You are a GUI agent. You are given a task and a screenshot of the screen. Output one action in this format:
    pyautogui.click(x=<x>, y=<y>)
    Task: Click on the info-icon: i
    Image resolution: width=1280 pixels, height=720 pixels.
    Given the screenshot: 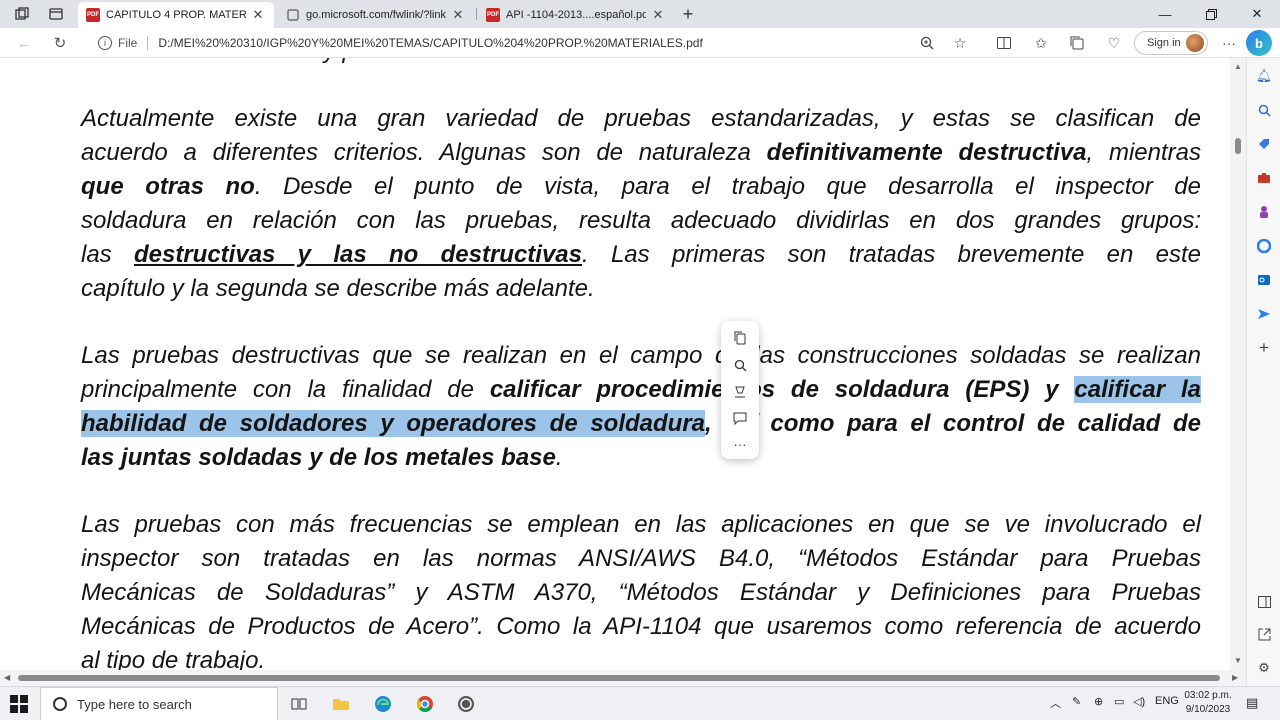 What is the action you would take?
    pyautogui.click(x=105, y=43)
    